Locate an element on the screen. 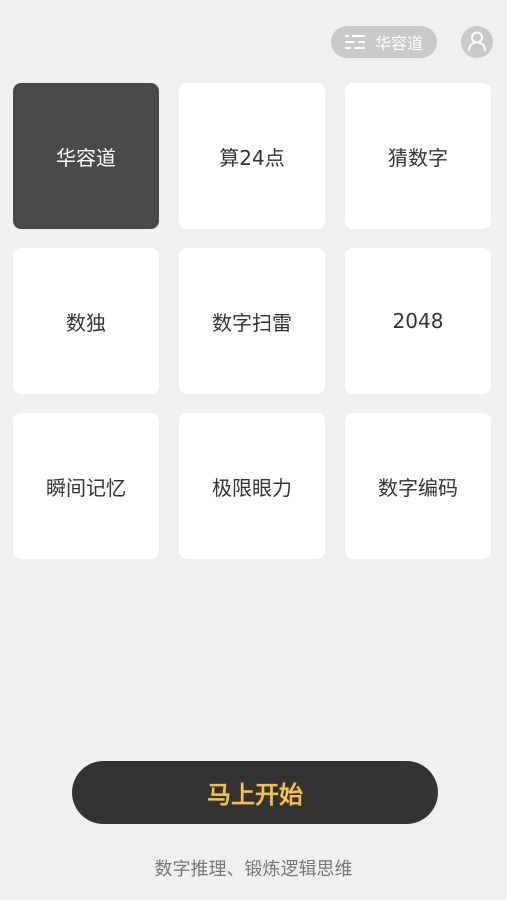 This screenshot has height=900, width=507. game-tile-instant-memory: 瞬间记忆 is located at coordinates (86, 486).